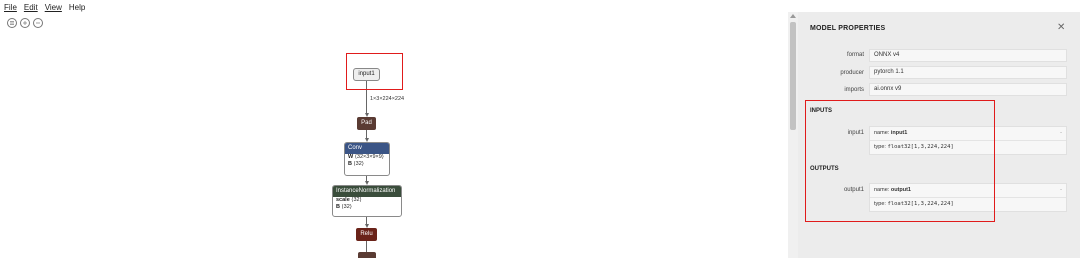 Image resolution: width=1080 pixels, height=258 pixels. Describe the element at coordinates (968, 89) in the screenshot. I see `prop-value-imports: ai.onnx v9` at that location.